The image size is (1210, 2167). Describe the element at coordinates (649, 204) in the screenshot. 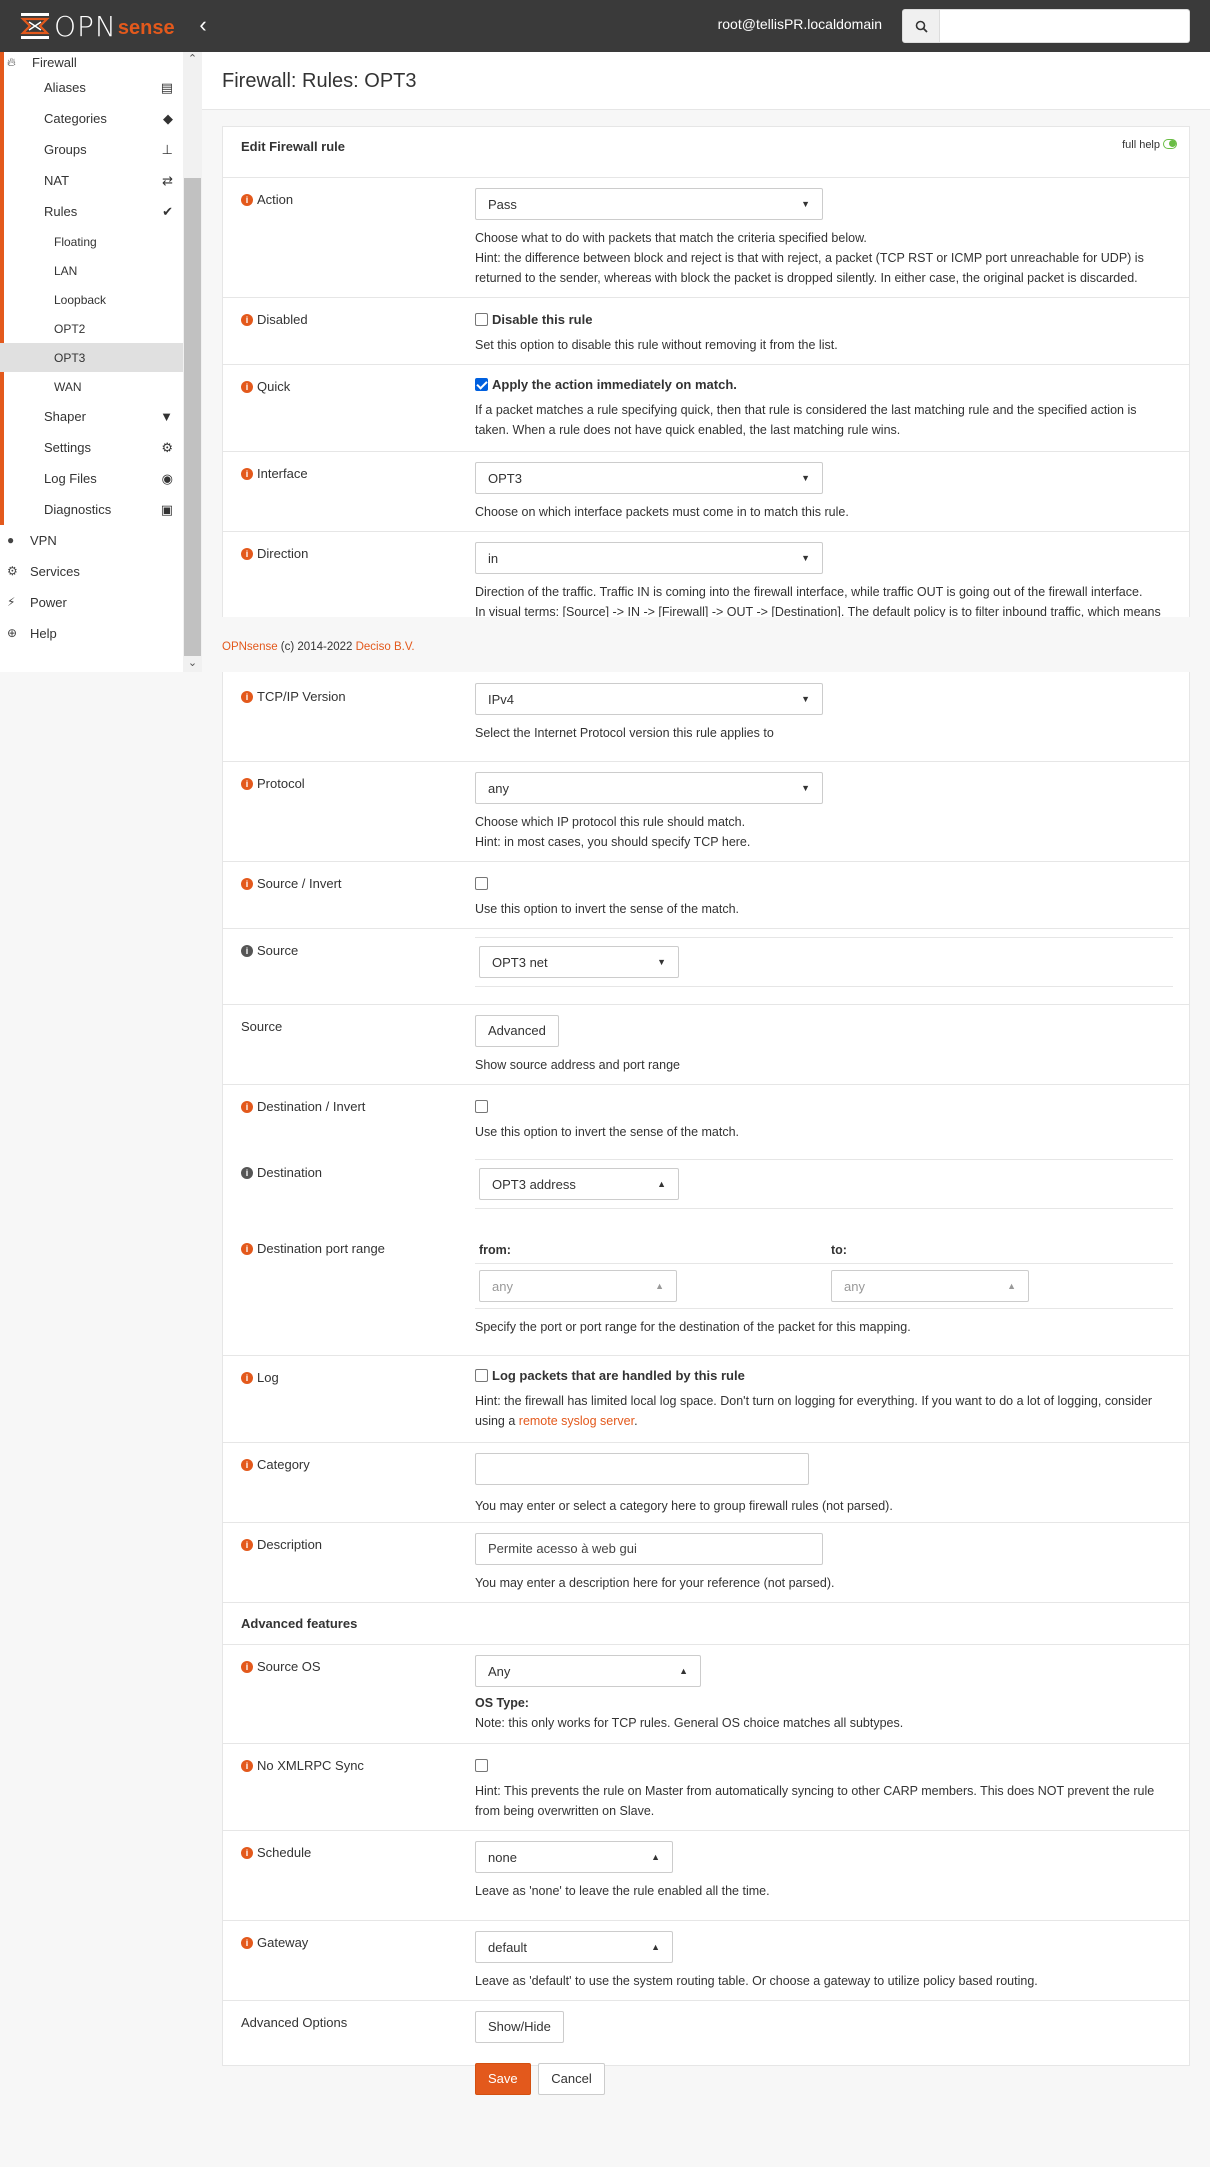

I see `action-select: Pass ▼` at that location.